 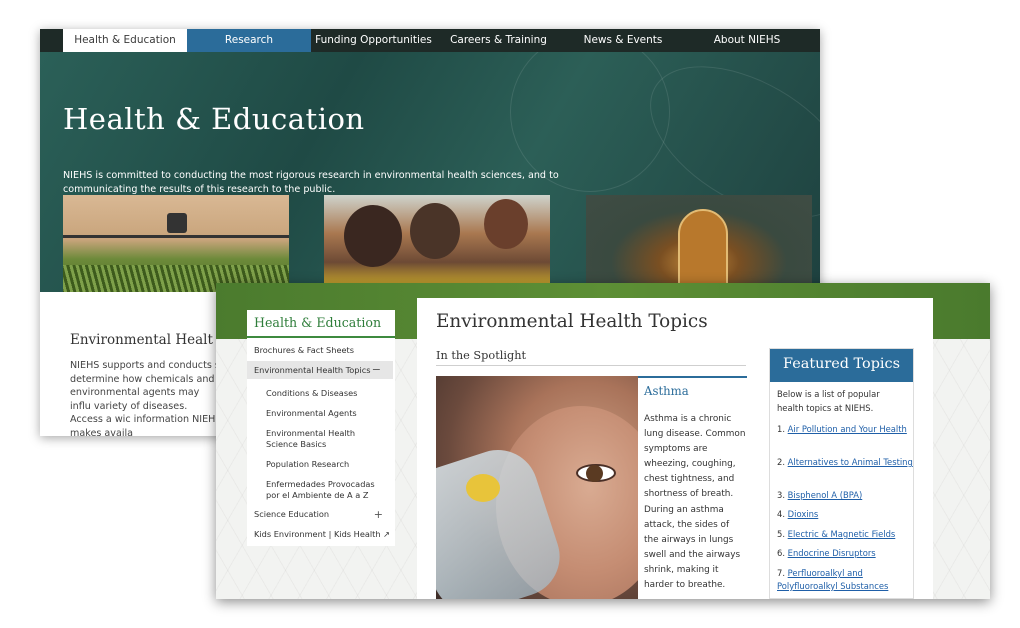 I want to click on nav-funding-opportunities: Funding Opportunities, so click(x=373, y=40).